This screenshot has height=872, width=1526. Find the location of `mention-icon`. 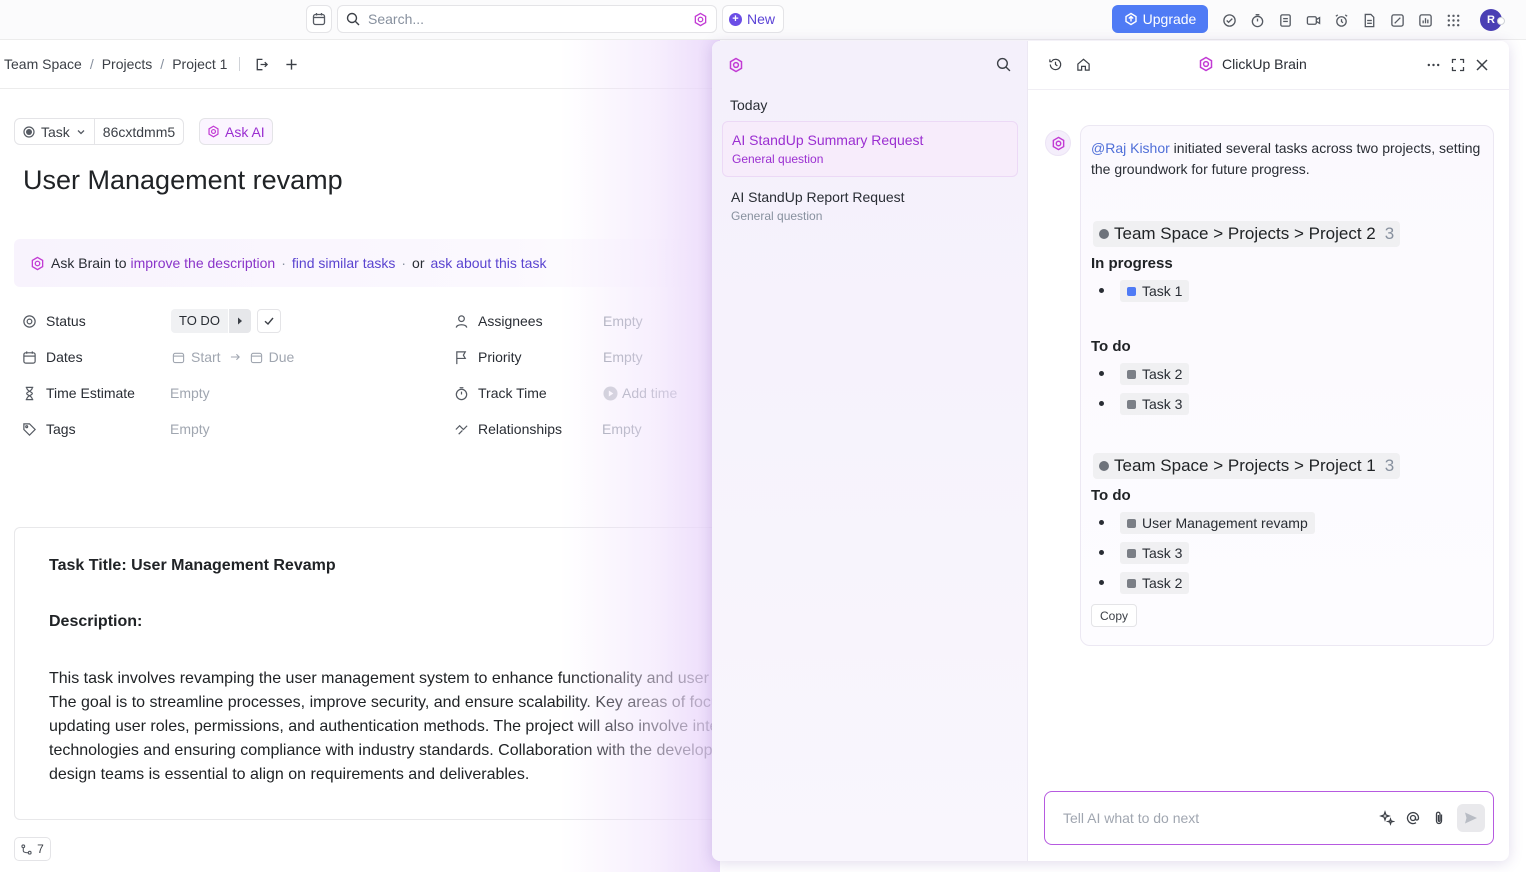

mention-icon is located at coordinates (1413, 818).